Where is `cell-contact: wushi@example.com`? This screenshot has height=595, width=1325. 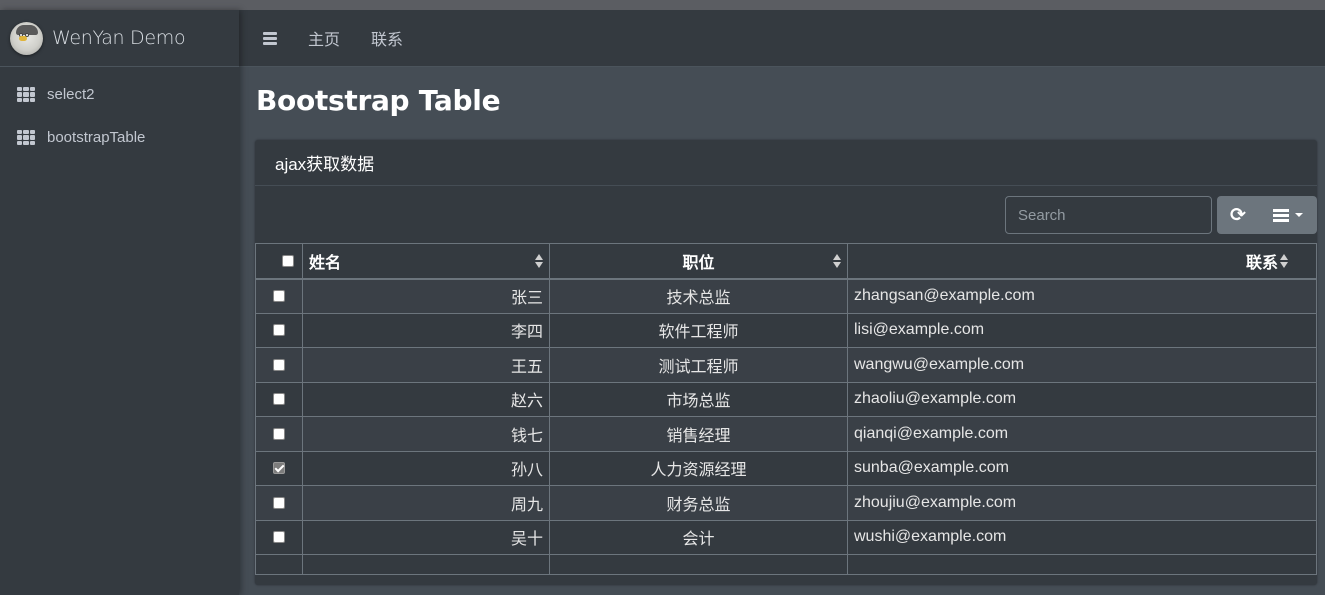 cell-contact: wushi@example.com is located at coordinates (1082, 537).